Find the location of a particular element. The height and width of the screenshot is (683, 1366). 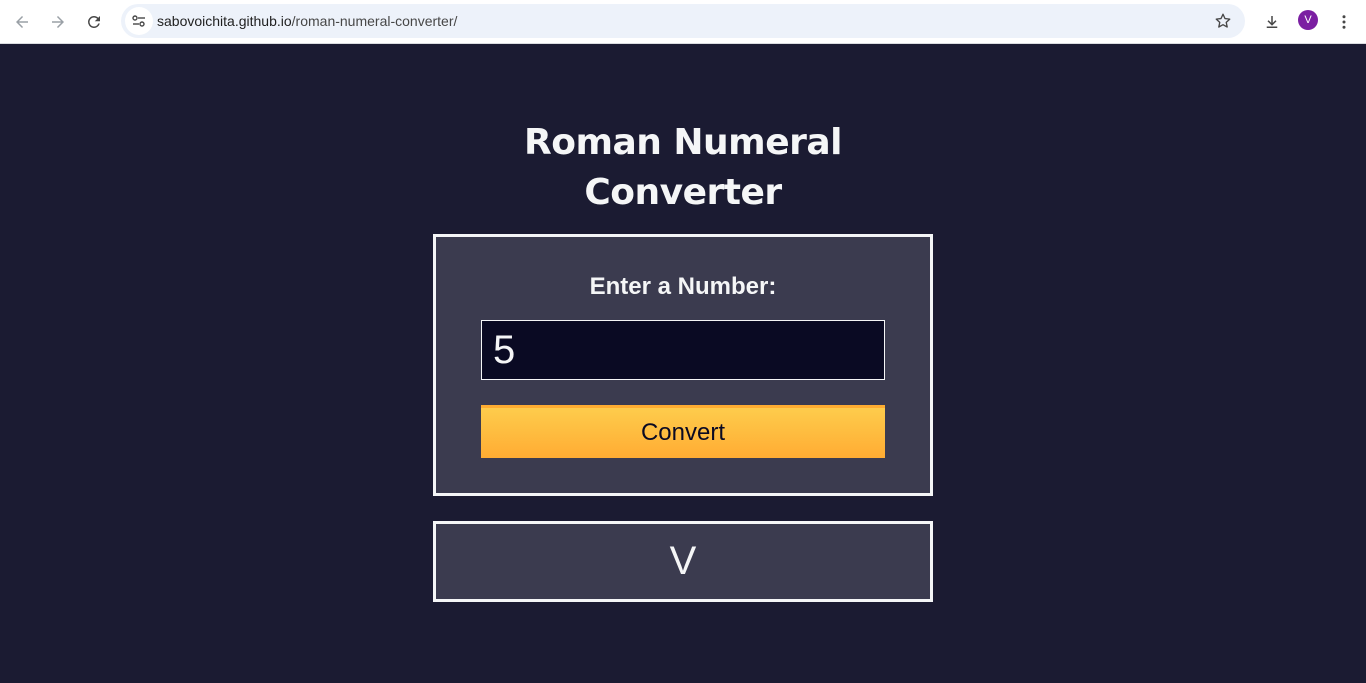

converter-form: Enter a Number: Convert is located at coordinates (683, 365).